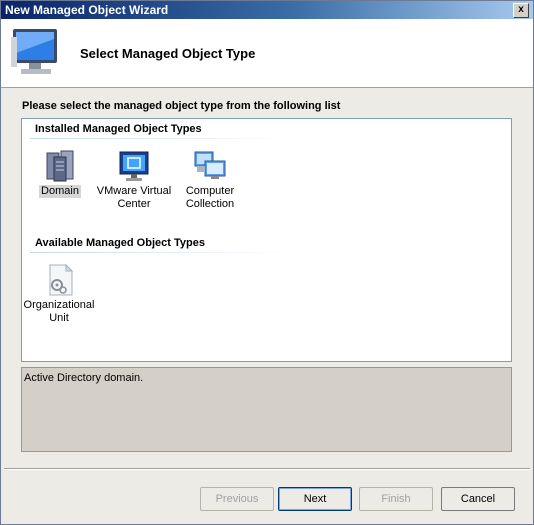  What do you see at coordinates (315, 499) in the screenshot?
I see `next-button: Next` at bounding box center [315, 499].